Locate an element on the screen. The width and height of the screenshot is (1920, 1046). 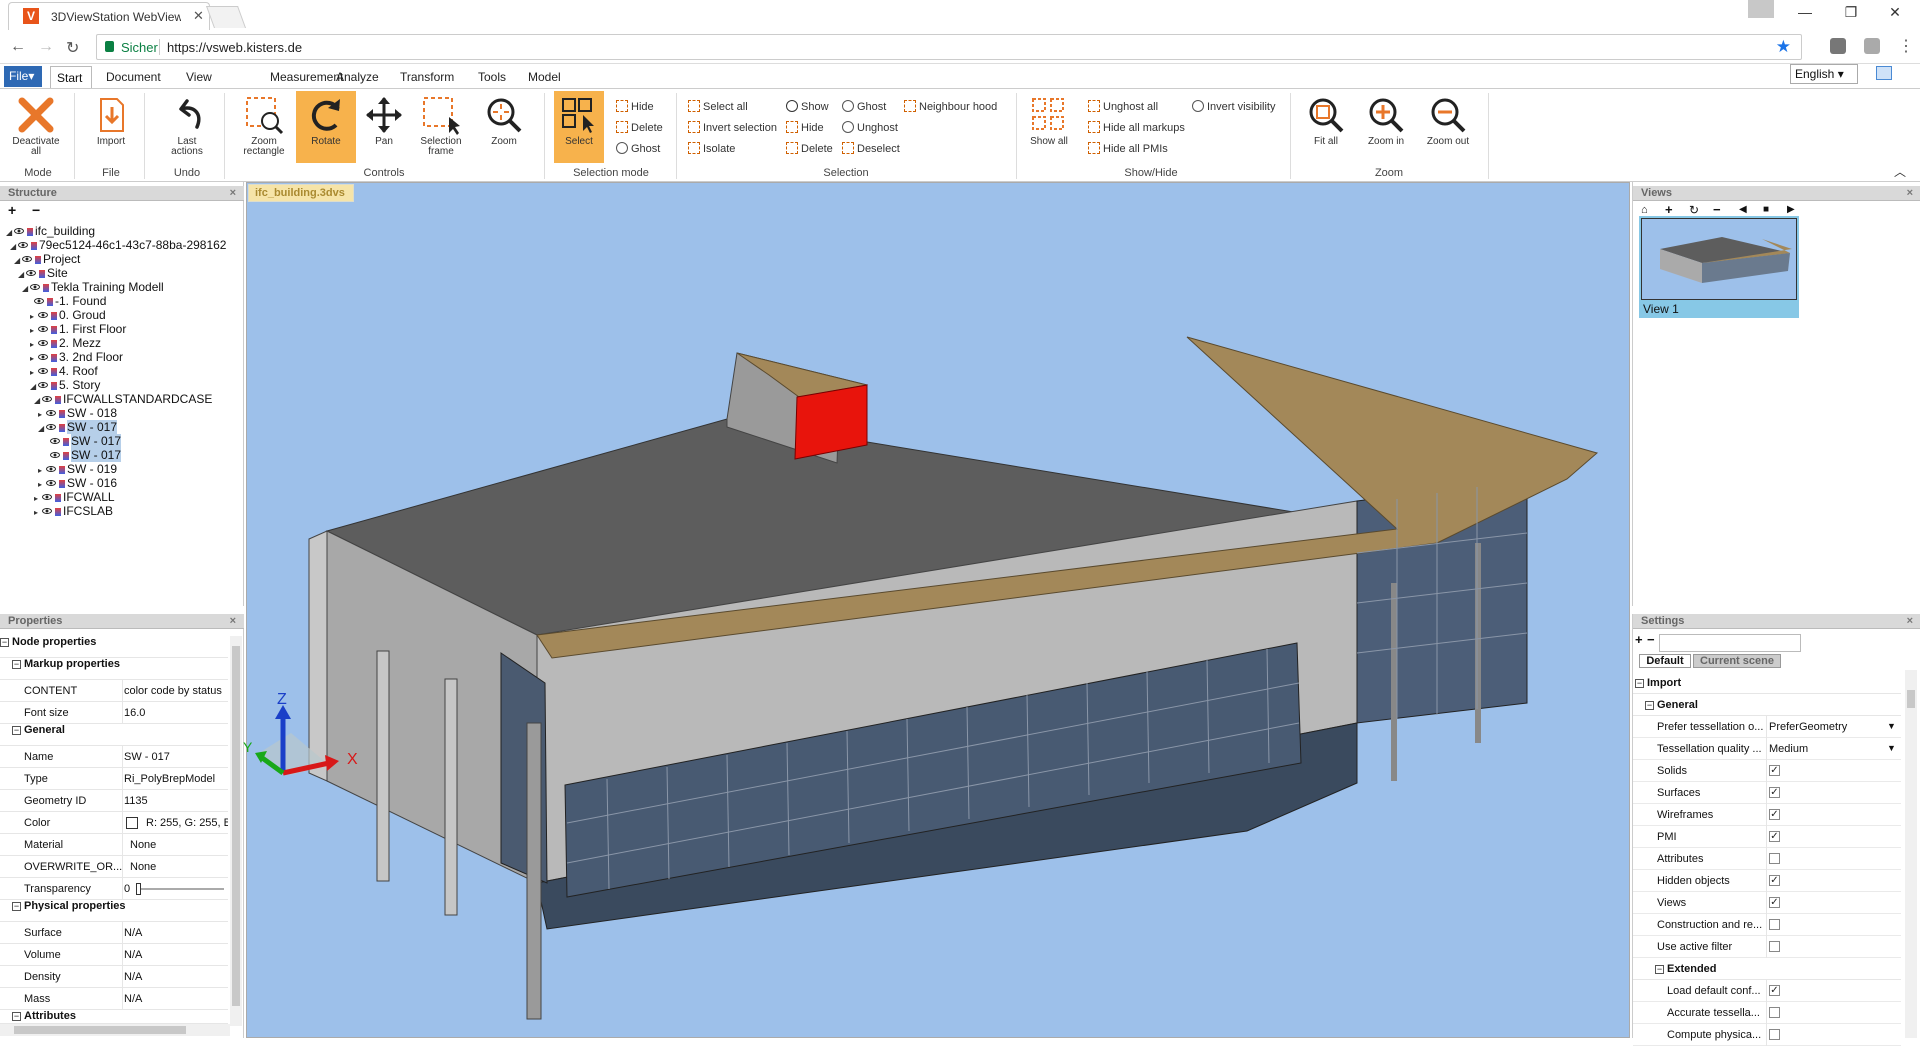
physical-properties-section: − Physical properties is located at coordinates (114, 911).